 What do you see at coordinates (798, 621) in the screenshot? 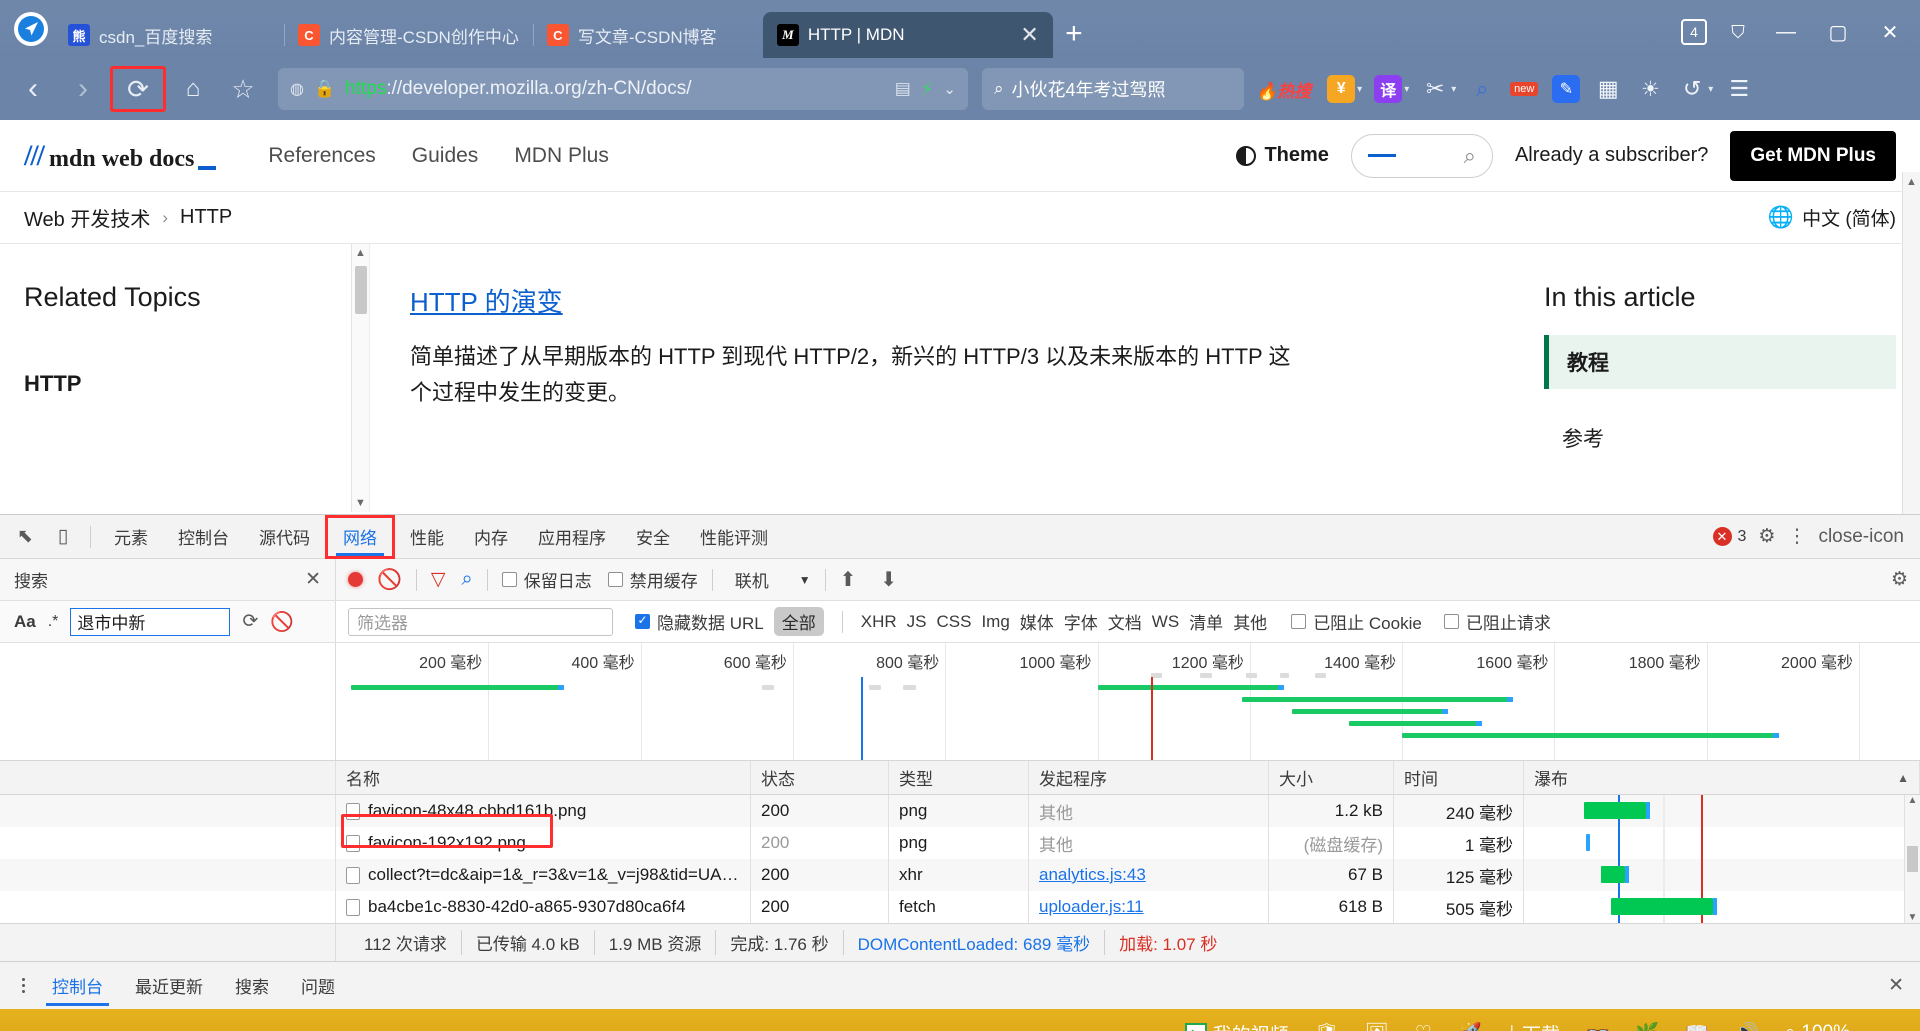
I see `filter-type-all: 全部` at bounding box center [798, 621].